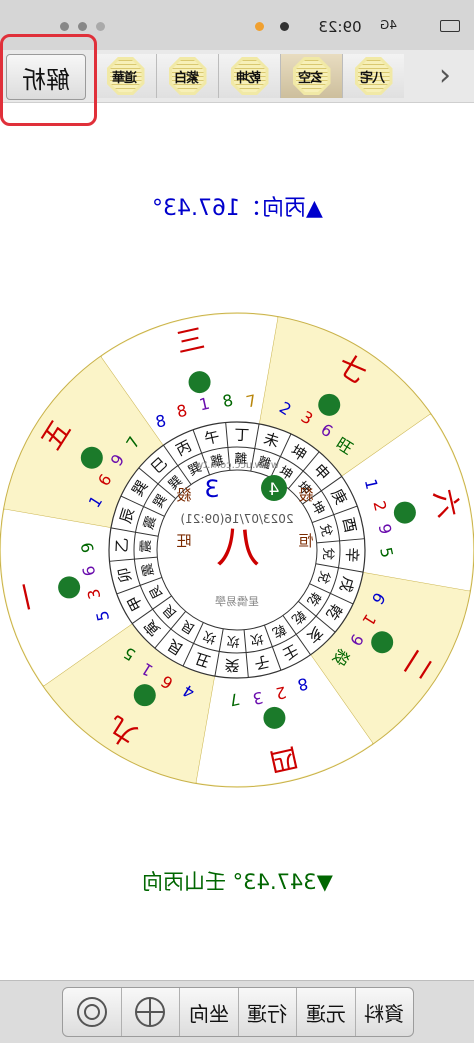  I want to click on center-star-3: 3, so click(211, 489).